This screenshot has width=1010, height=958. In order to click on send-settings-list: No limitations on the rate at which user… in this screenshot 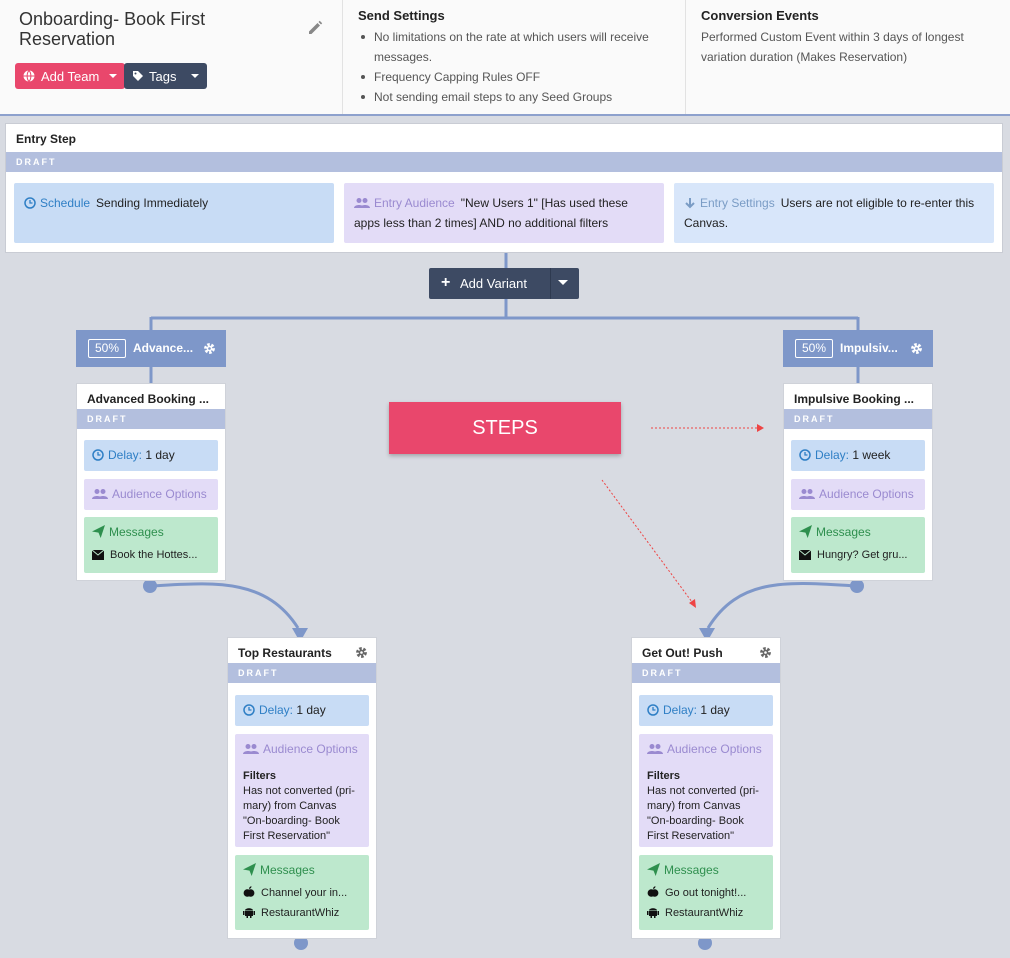, I will do `click(517, 67)`.